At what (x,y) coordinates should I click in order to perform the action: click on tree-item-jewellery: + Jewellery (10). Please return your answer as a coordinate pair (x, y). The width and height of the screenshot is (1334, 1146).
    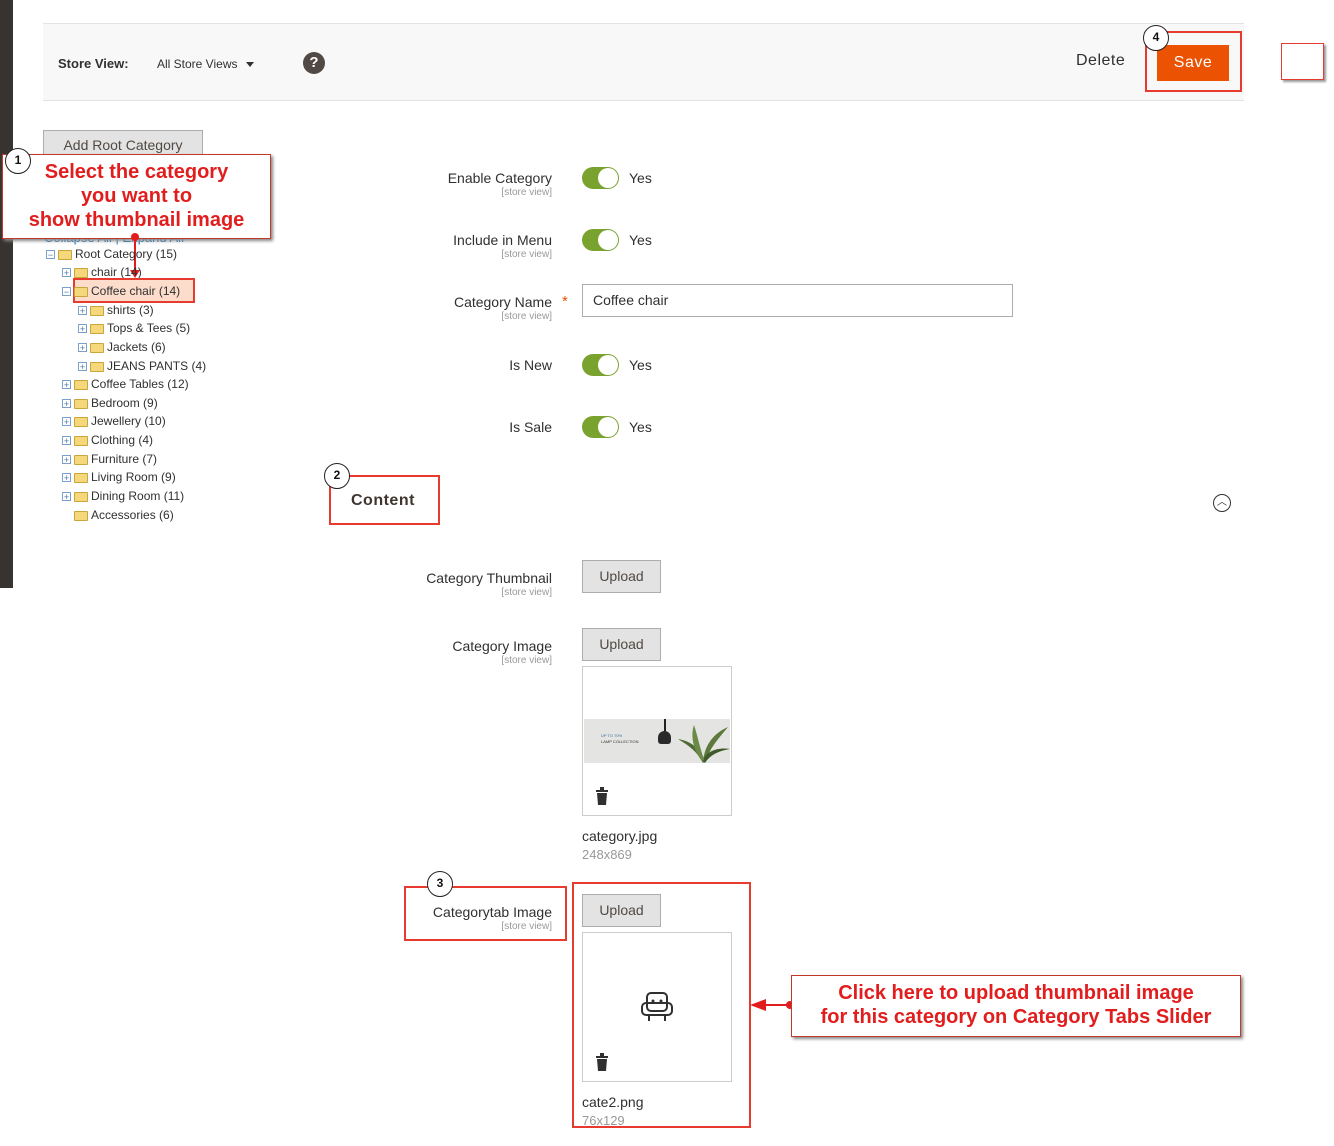
    Looking at the image, I should click on (114, 421).